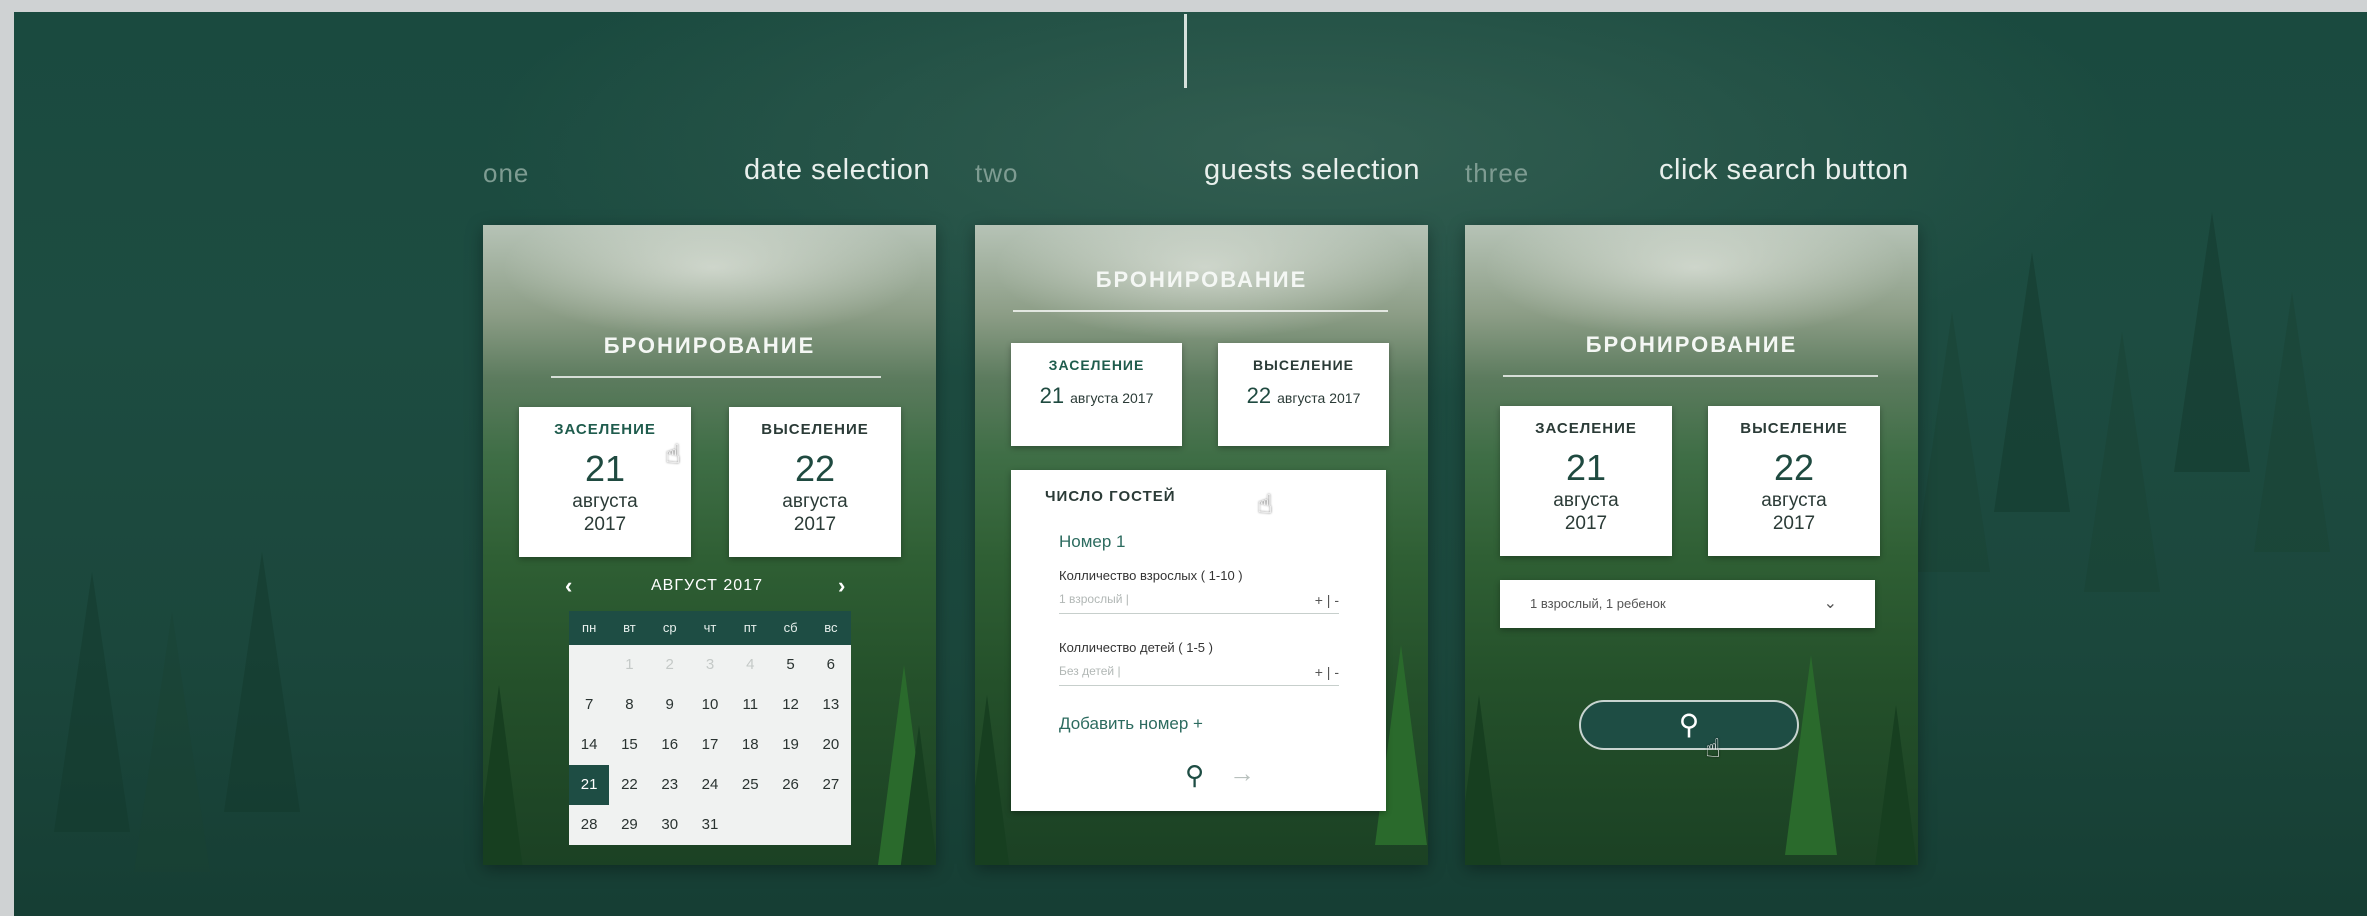 This screenshot has height=916, width=2367. What do you see at coordinates (1794, 500) in the screenshot?
I see `checkout-month: августа` at bounding box center [1794, 500].